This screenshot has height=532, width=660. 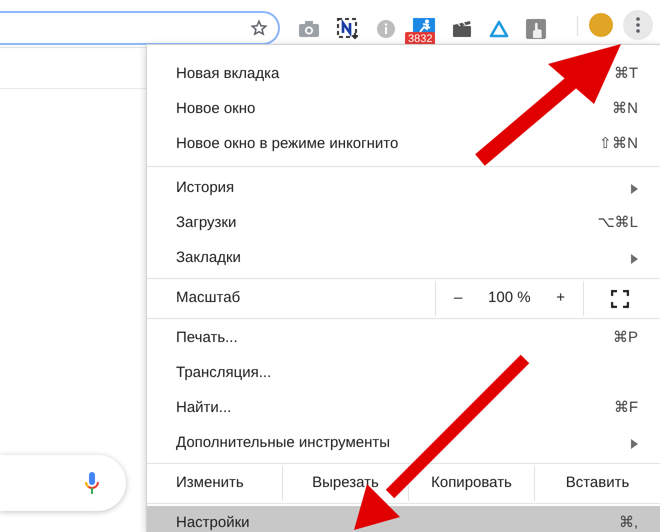 What do you see at coordinates (403, 408) in the screenshot?
I see `menu-item: Найти... ⌘F` at bounding box center [403, 408].